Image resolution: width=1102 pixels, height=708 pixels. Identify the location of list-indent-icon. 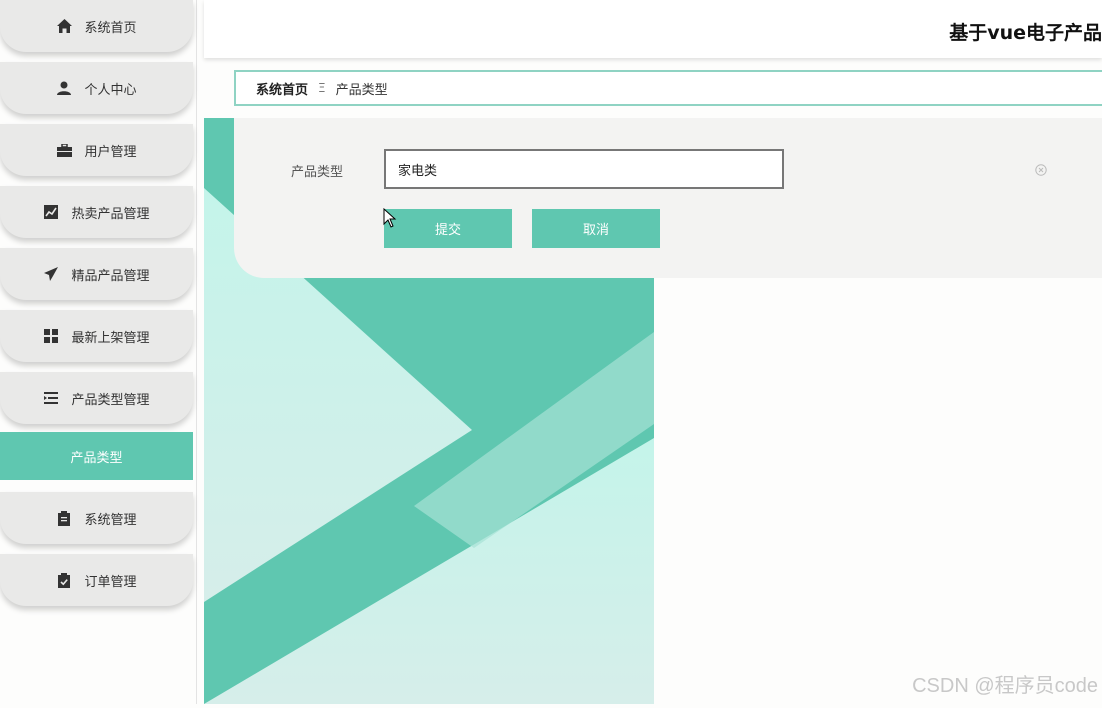
(51, 398).